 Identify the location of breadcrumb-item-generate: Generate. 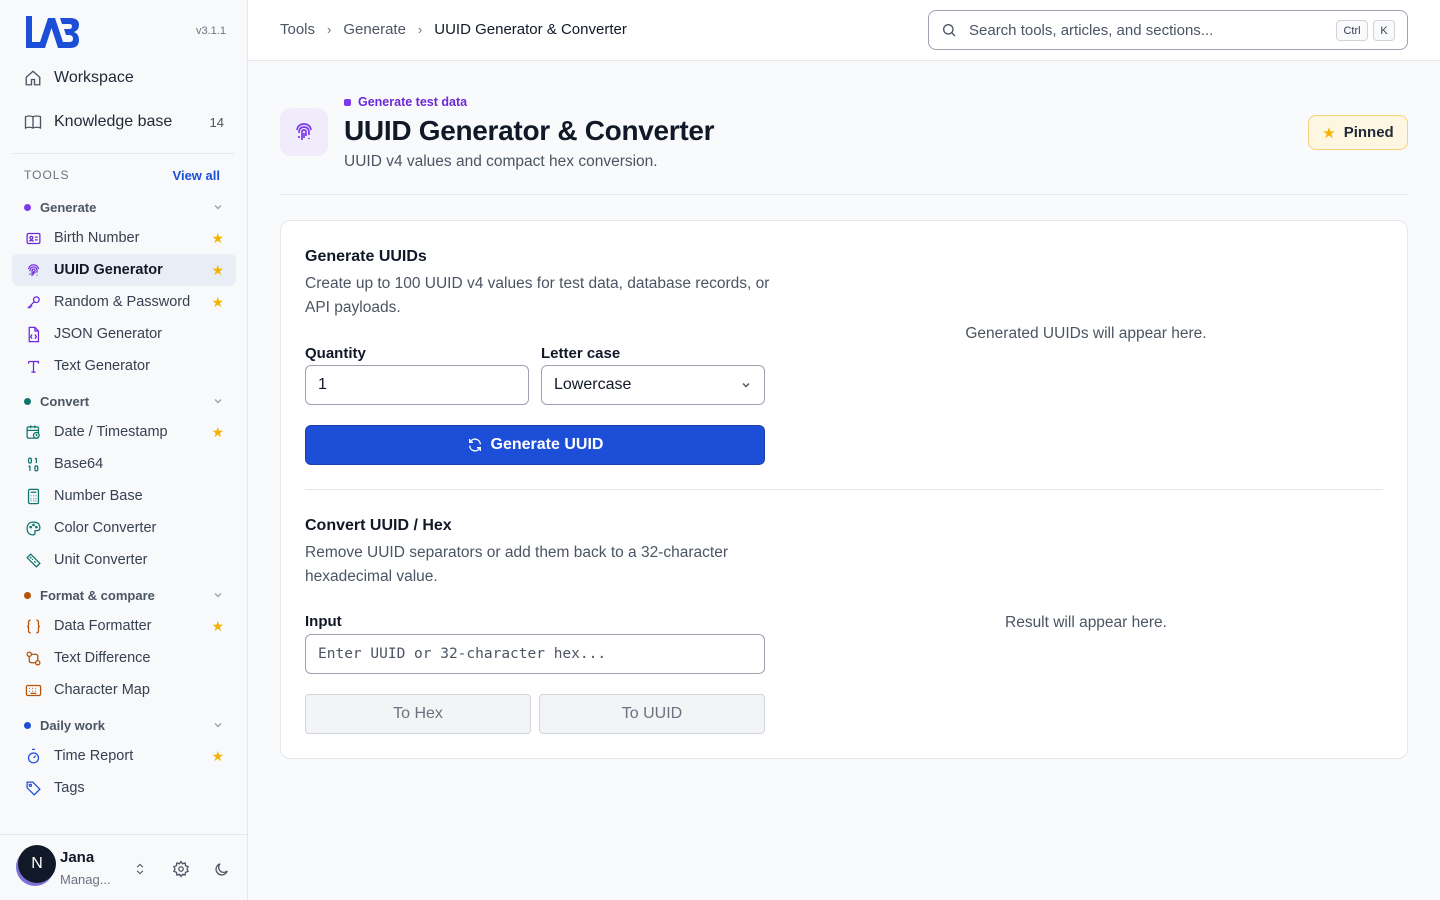
(374, 29).